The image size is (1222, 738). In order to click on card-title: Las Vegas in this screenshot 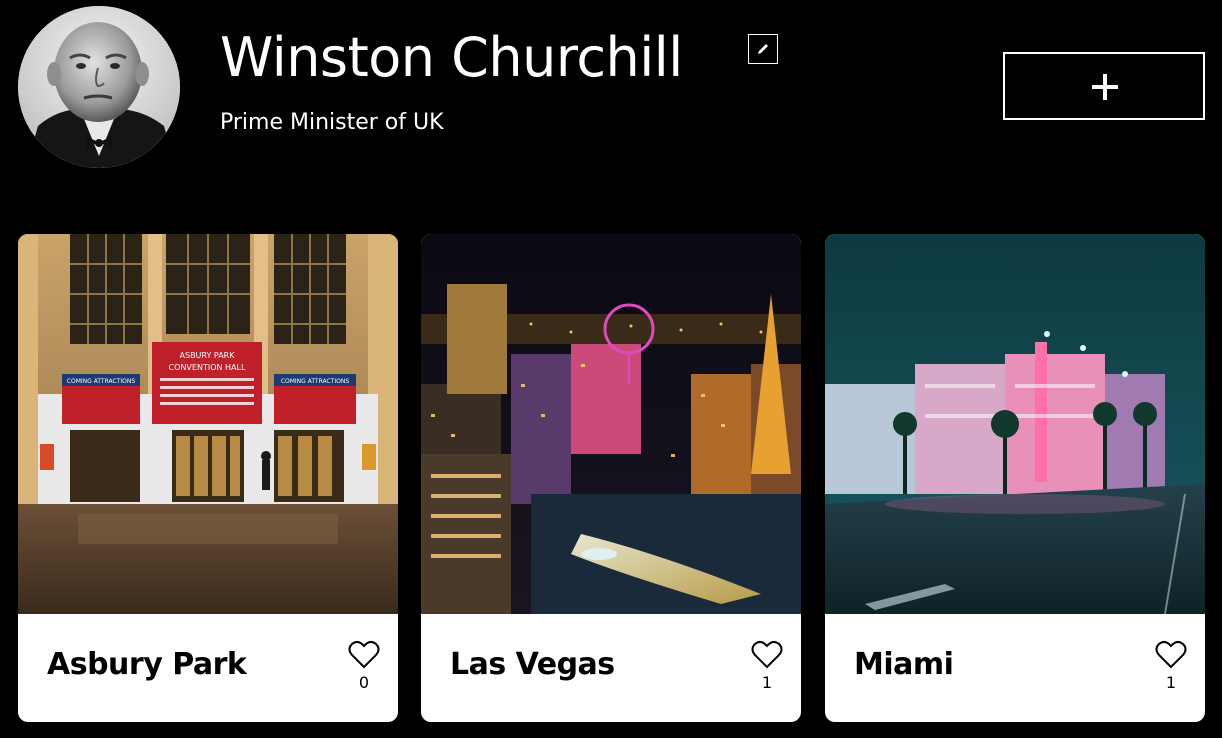, I will do `click(532, 664)`.